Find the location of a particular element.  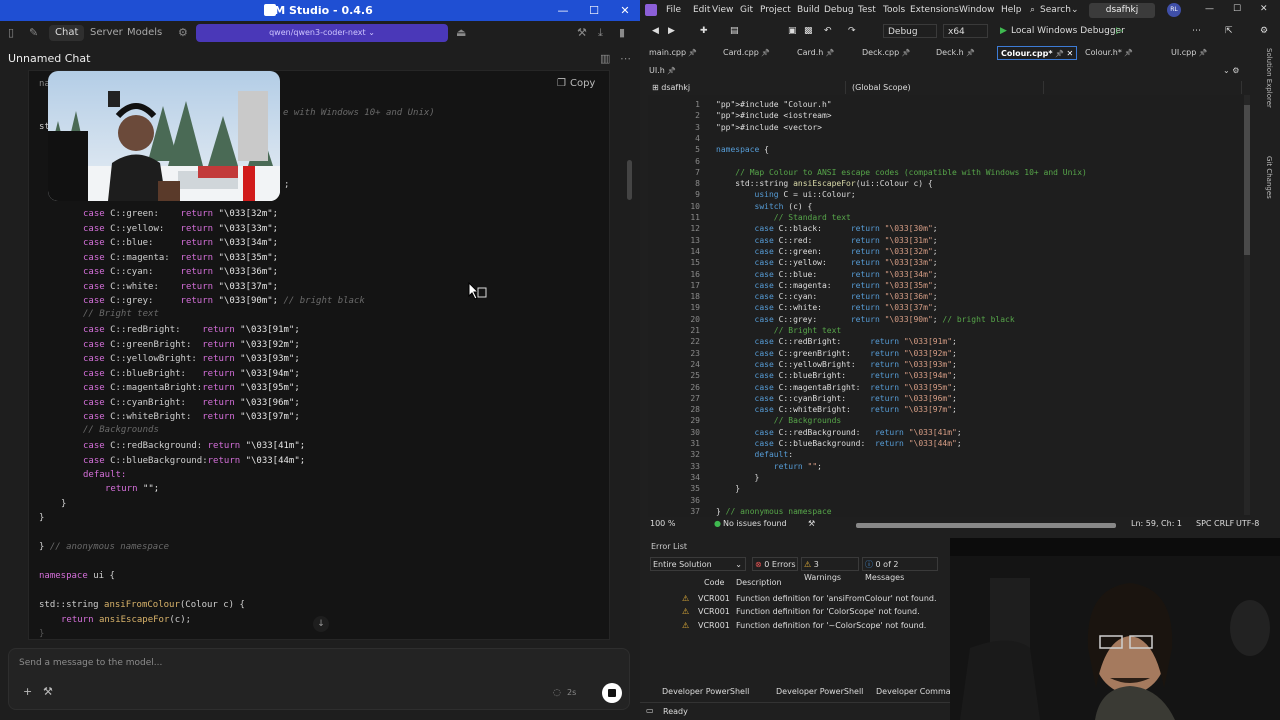

back-icon: ◀ is located at coordinates (655, 31).